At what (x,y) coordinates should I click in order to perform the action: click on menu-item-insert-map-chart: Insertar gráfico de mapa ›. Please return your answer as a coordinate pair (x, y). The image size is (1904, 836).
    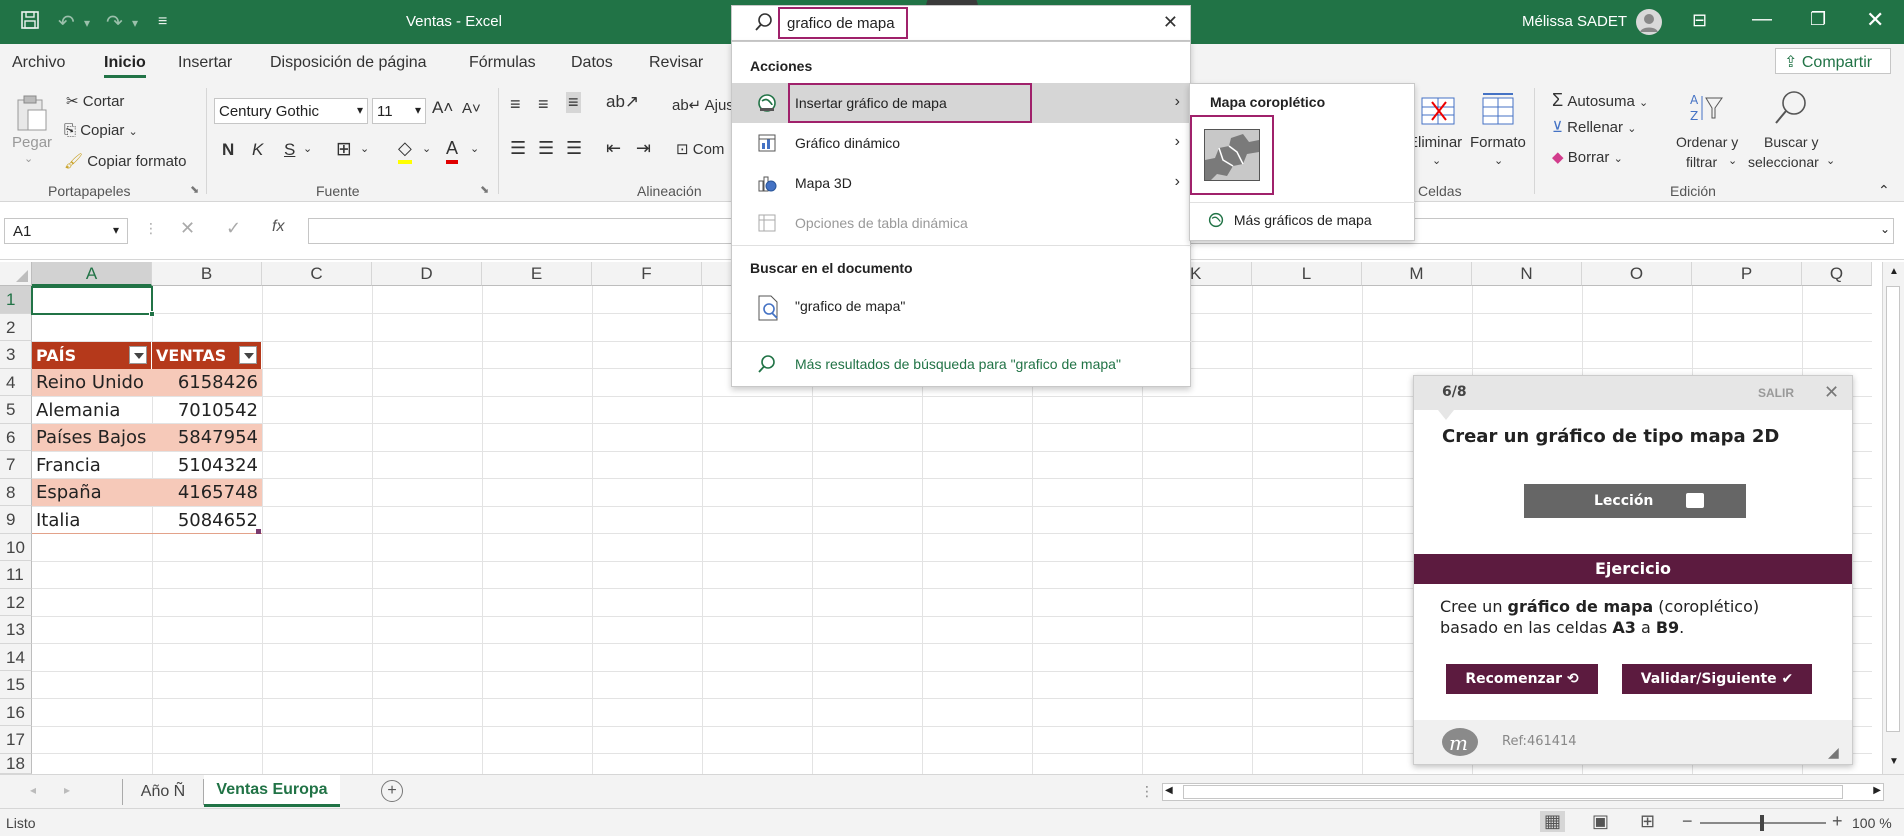
    Looking at the image, I should click on (962, 103).